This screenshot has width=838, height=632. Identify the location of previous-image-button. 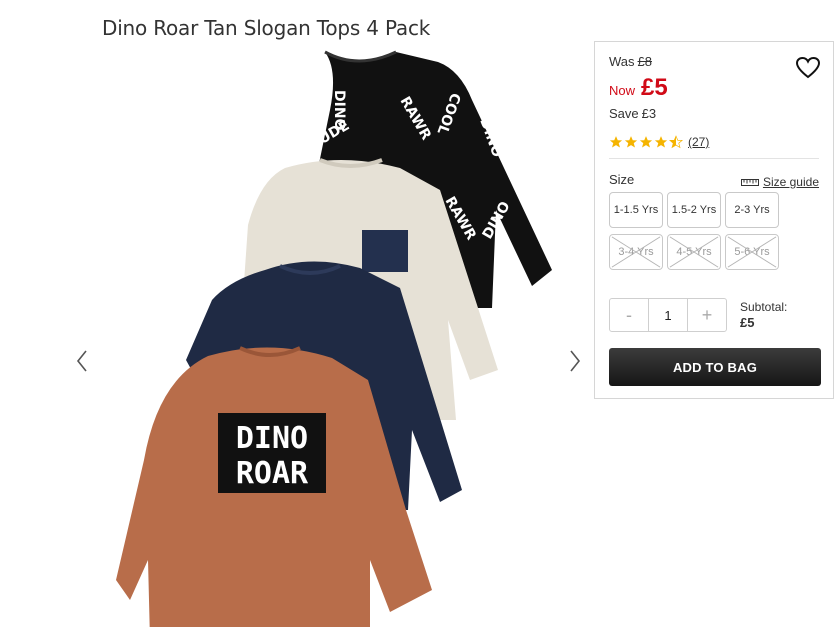
(82, 361).